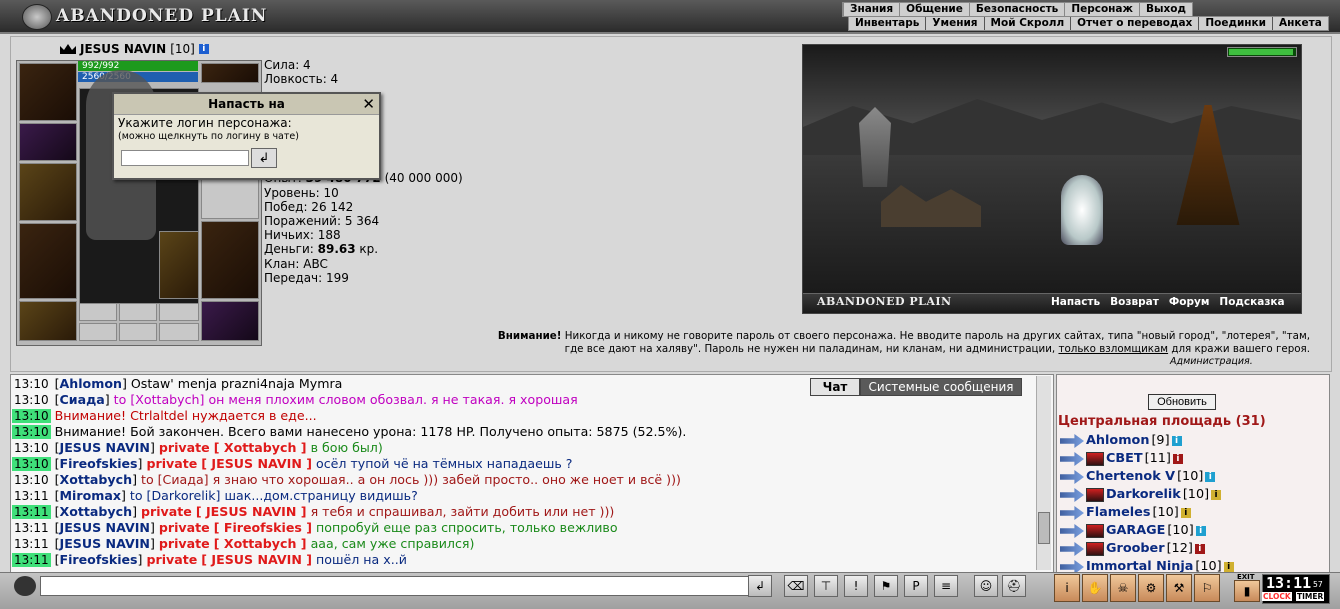 This screenshot has width=1340, height=609. Describe the element at coordinates (1151, 588) in the screenshot. I see `gear-icon: ⚙` at that location.